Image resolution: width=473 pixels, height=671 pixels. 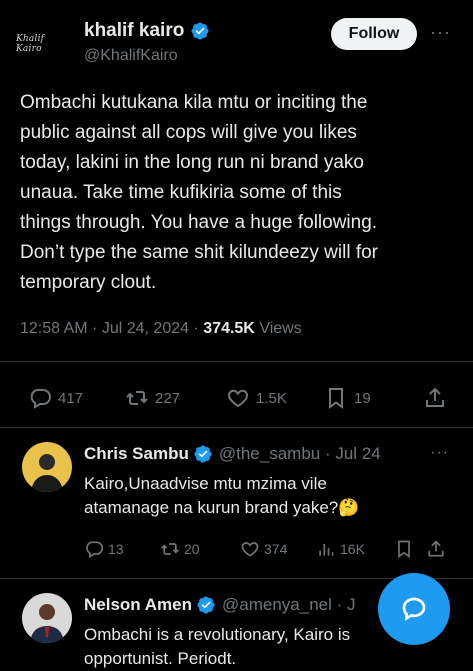 I want to click on bookmark-count: 19, so click(x=362, y=398).